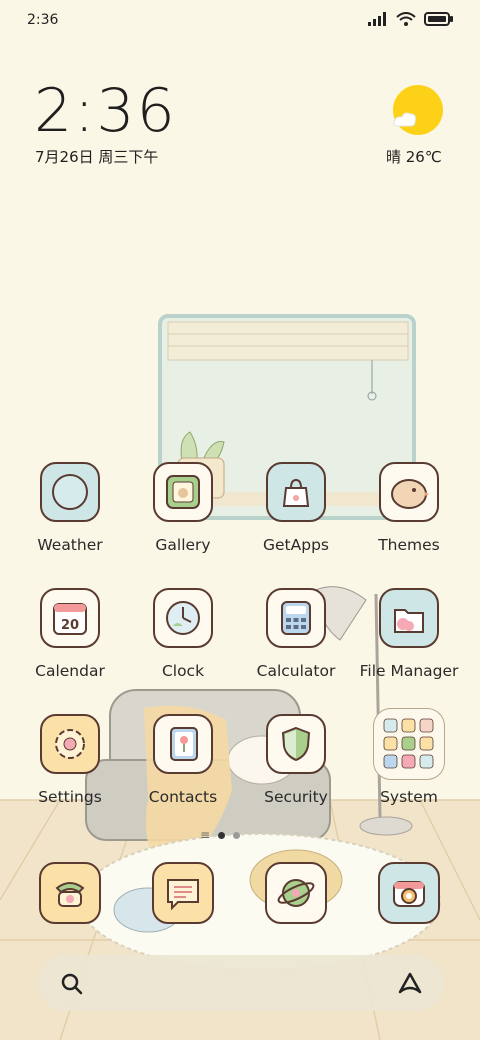 The height and width of the screenshot is (1040, 480). I want to click on page-indicator: ≡, so click(220, 835).